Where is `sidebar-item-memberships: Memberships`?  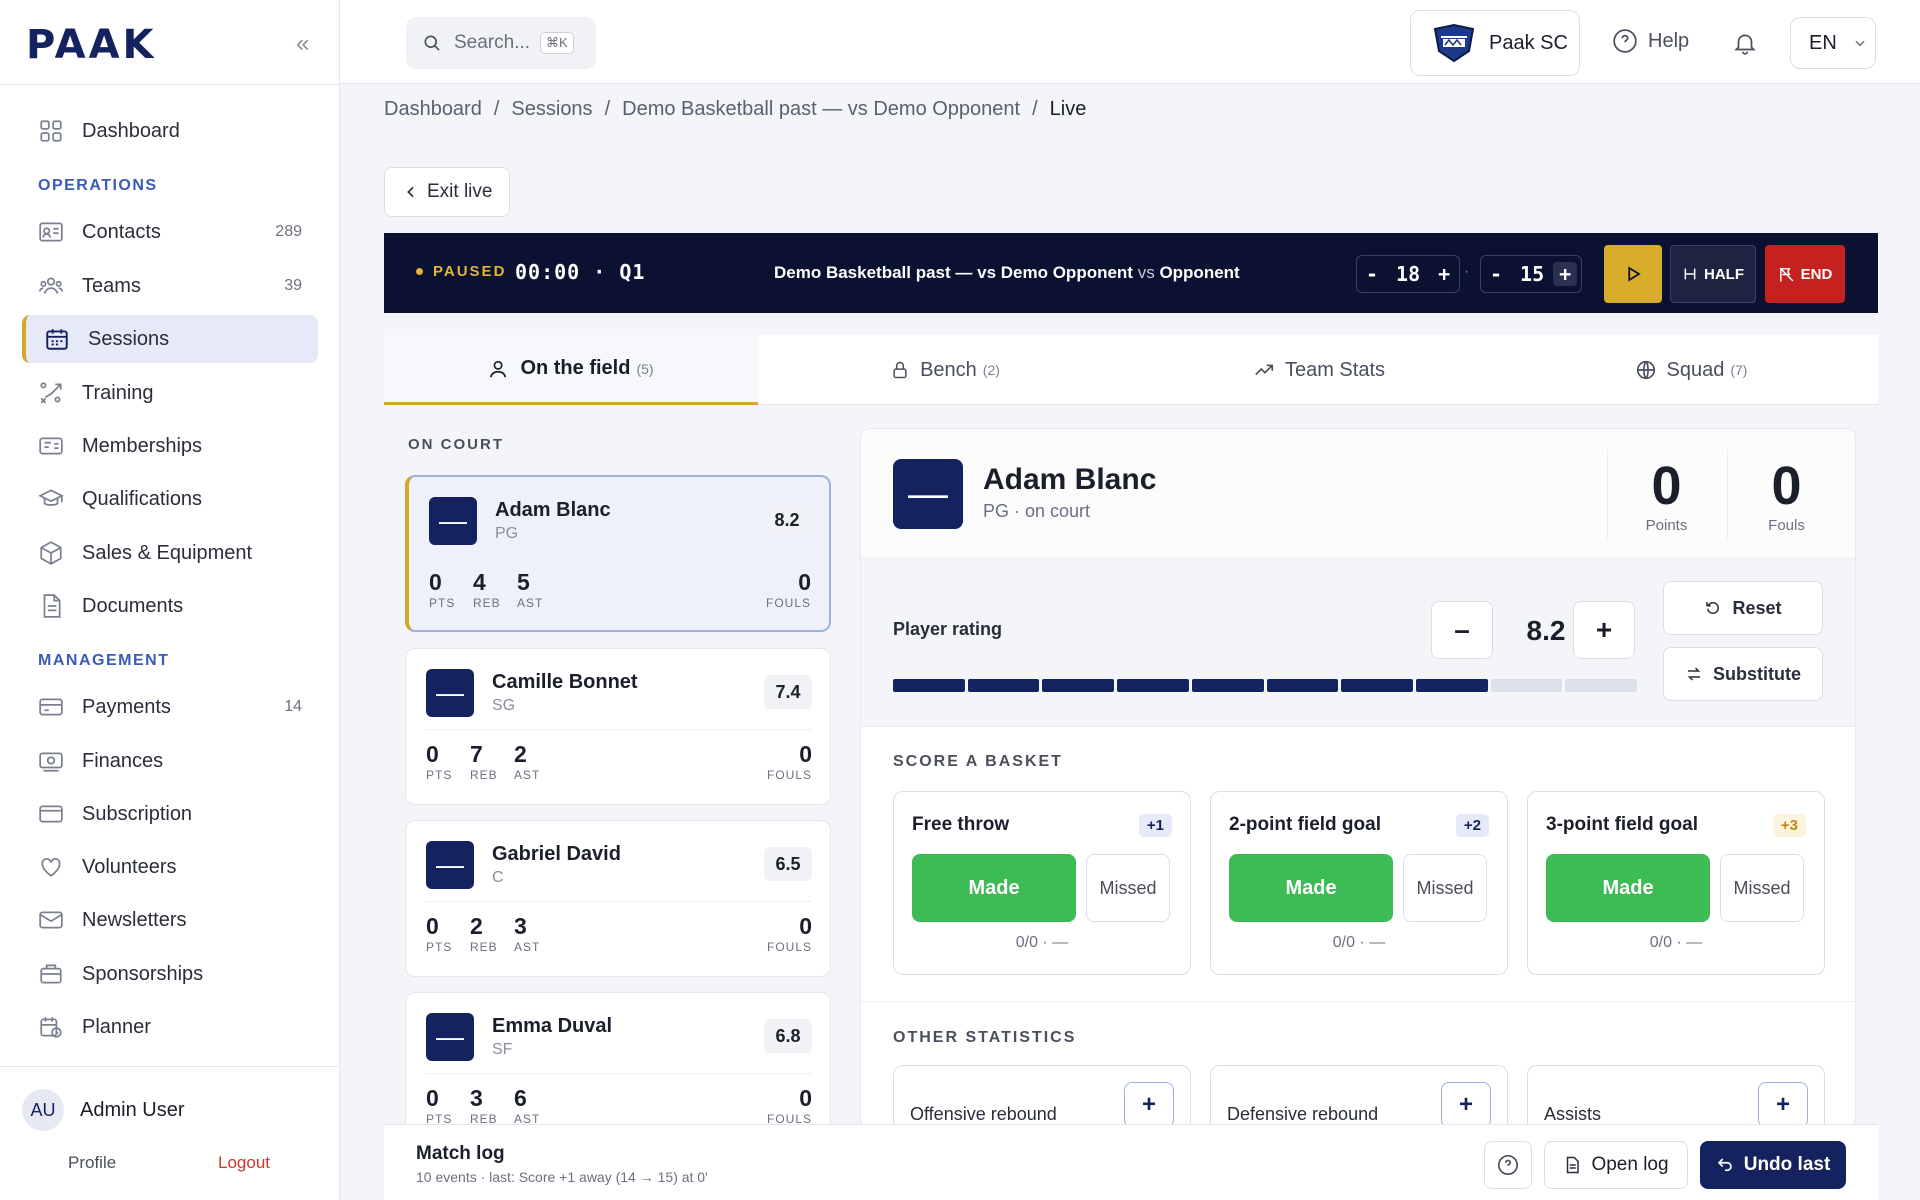 sidebar-item-memberships: Memberships is located at coordinates (170, 446).